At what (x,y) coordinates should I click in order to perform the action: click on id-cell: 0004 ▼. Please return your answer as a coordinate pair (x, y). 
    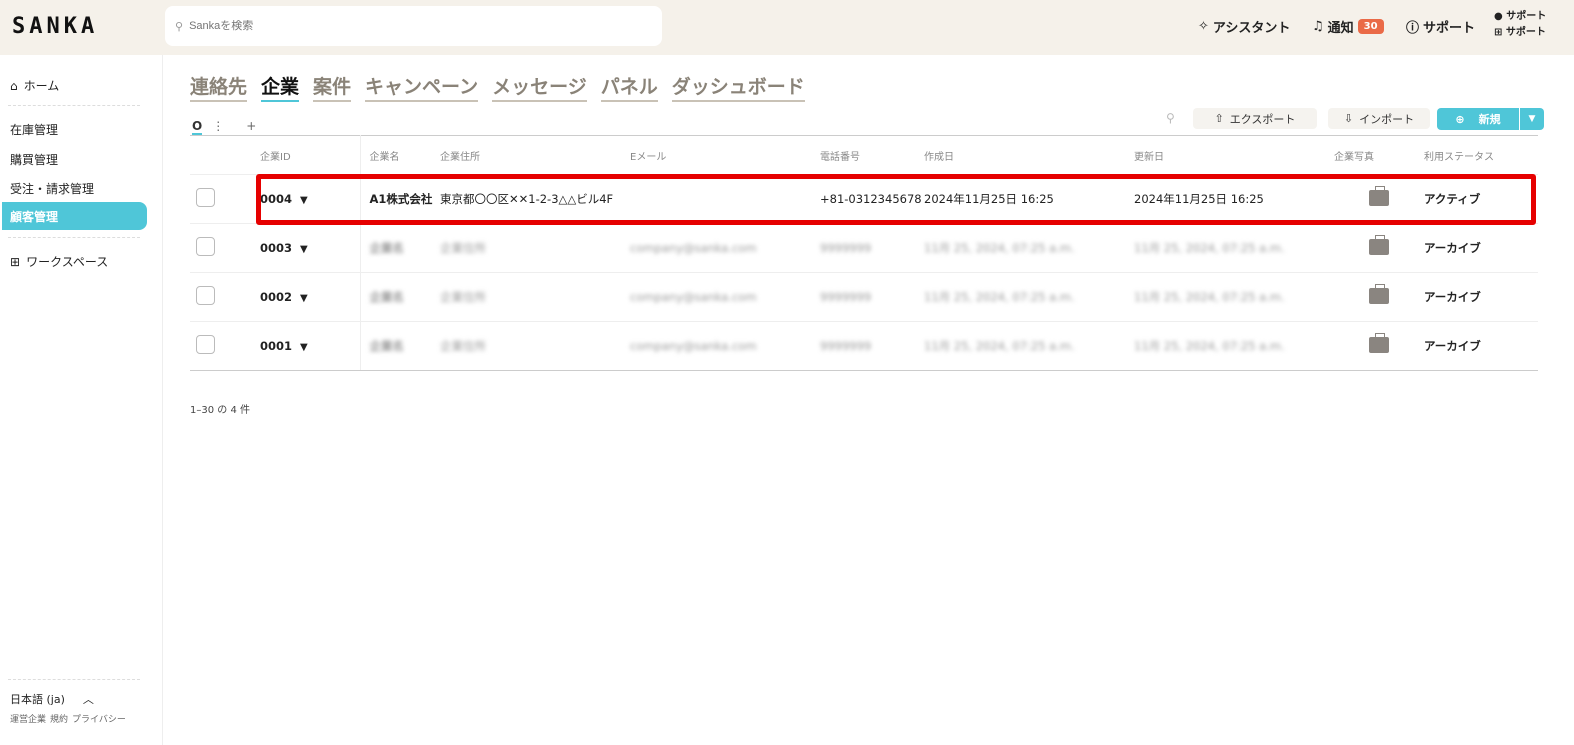
    Looking at the image, I should click on (310, 199).